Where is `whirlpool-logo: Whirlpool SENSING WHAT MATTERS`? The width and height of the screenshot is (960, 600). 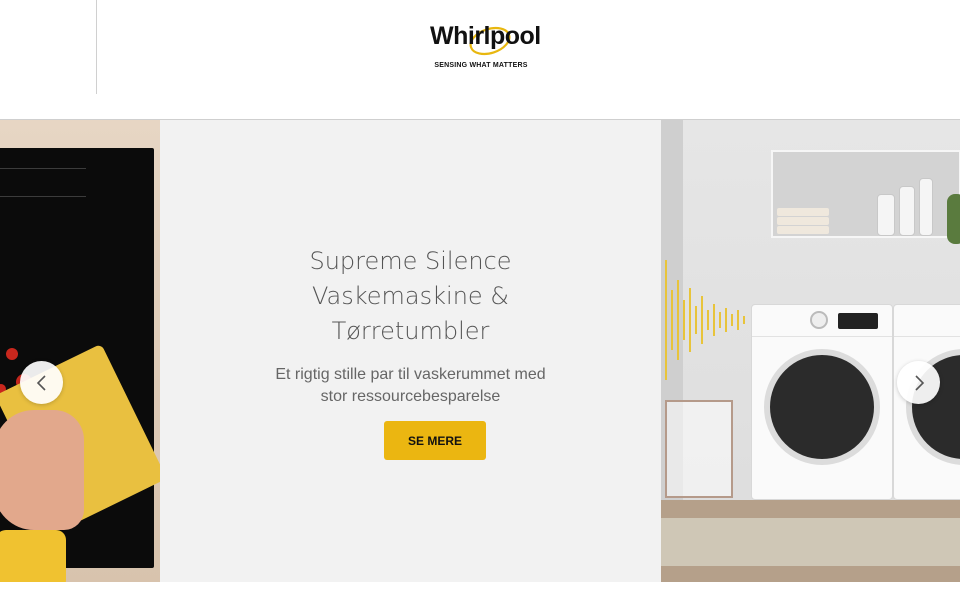
whirlpool-logo: Whirlpool SENSING WHAT MATTERS is located at coordinates (481, 48).